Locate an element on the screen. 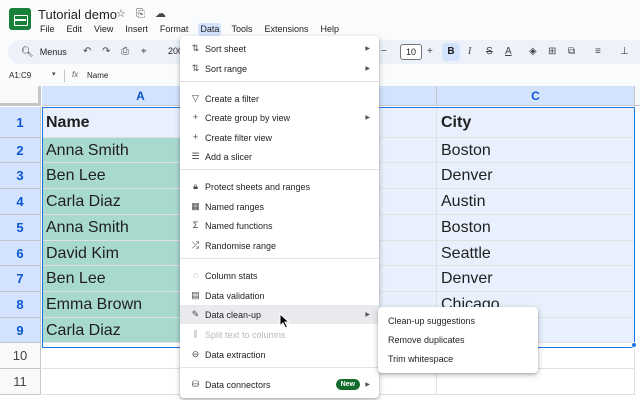 This screenshot has height=400, width=640. mouse-cursor-icon is located at coordinates (285, 321).